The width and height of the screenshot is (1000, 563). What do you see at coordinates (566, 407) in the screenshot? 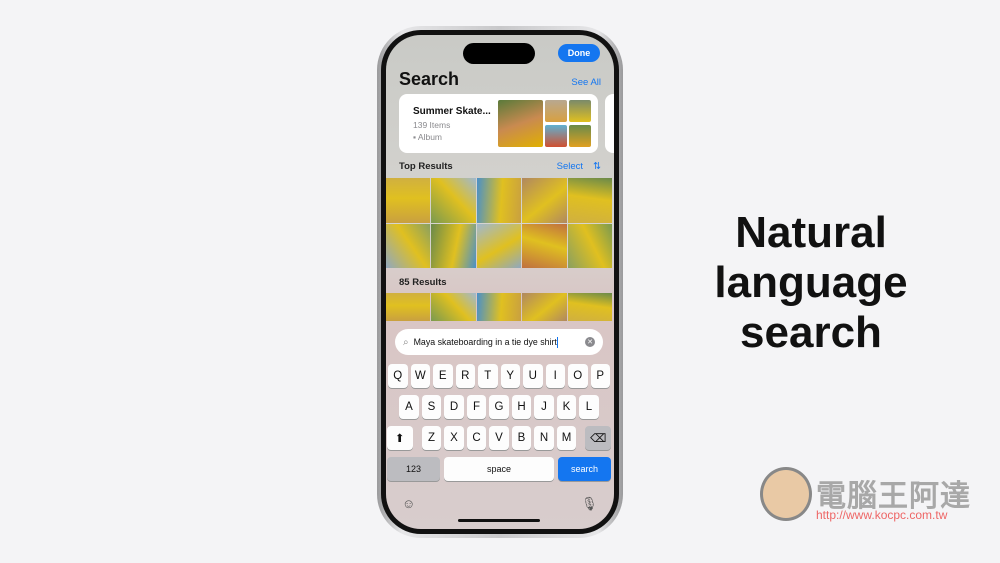
I see `key-k: K` at bounding box center [566, 407].